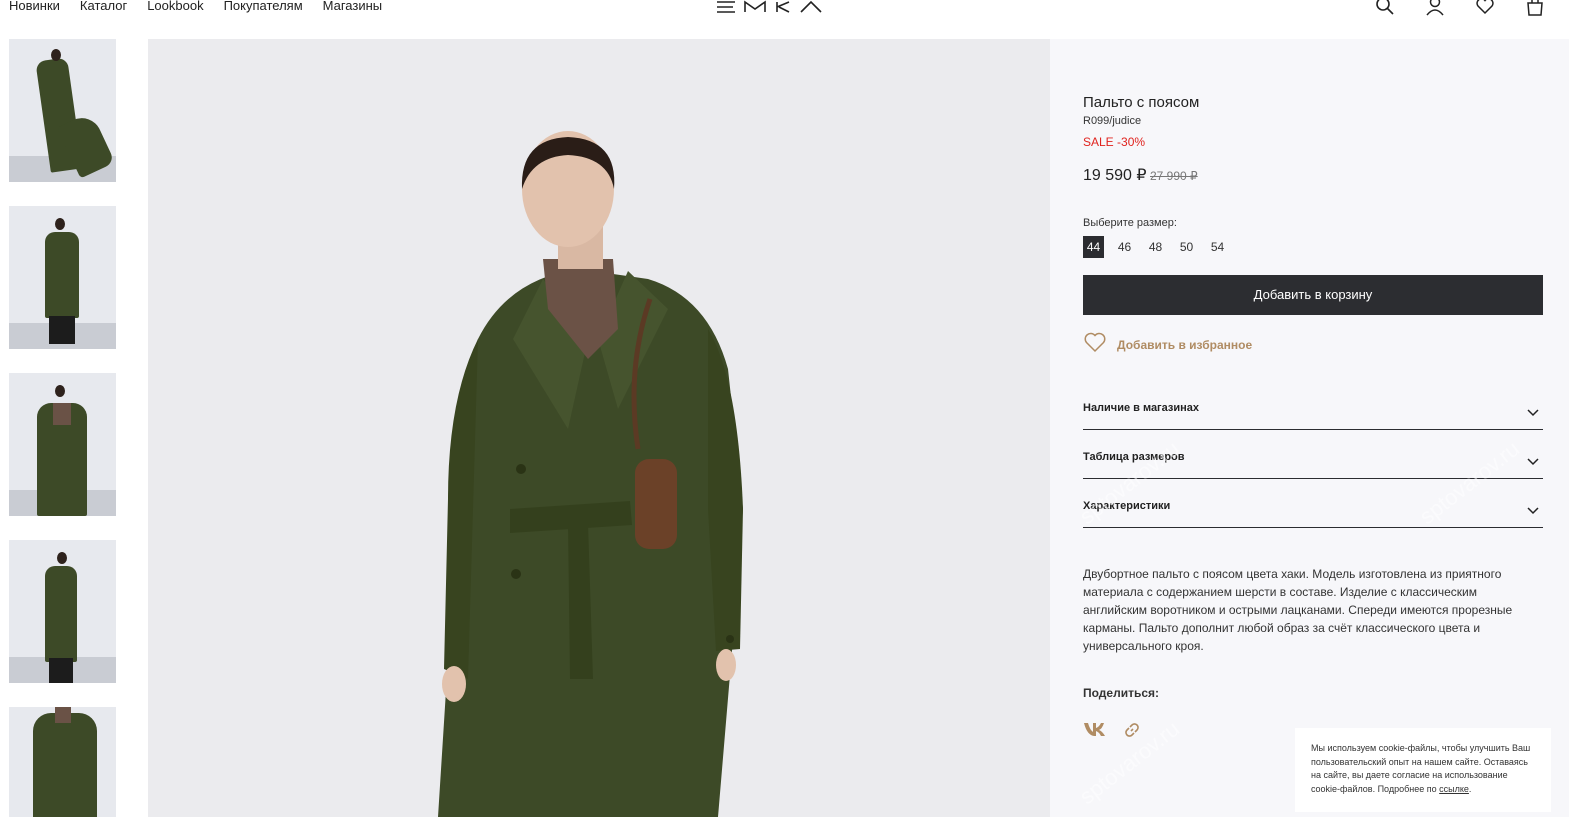 This screenshot has height=817, width=1569. I want to click on nav-stores: Магазины, so click(353, 7).